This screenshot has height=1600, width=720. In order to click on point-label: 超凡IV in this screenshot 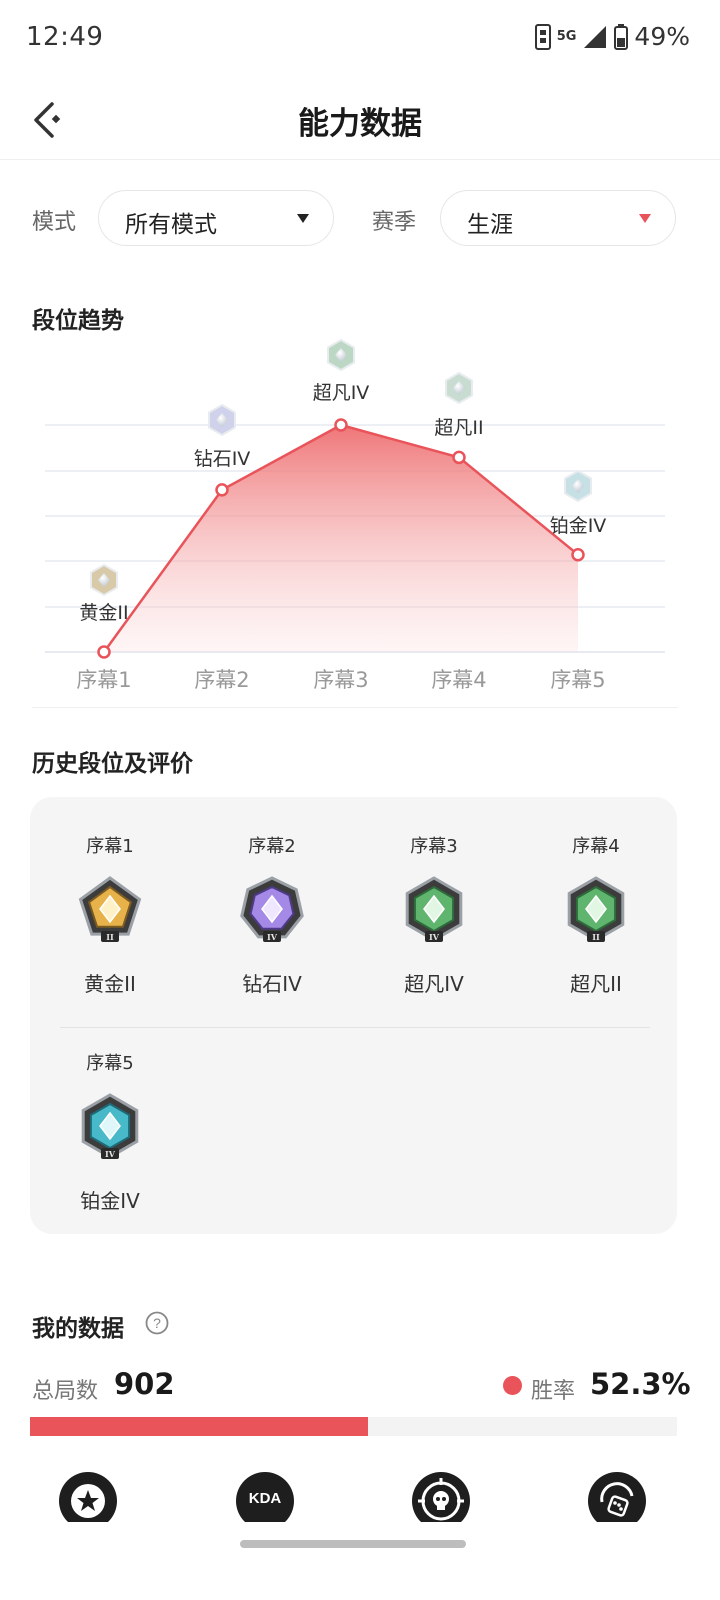, I will do `click(341, 393)`.